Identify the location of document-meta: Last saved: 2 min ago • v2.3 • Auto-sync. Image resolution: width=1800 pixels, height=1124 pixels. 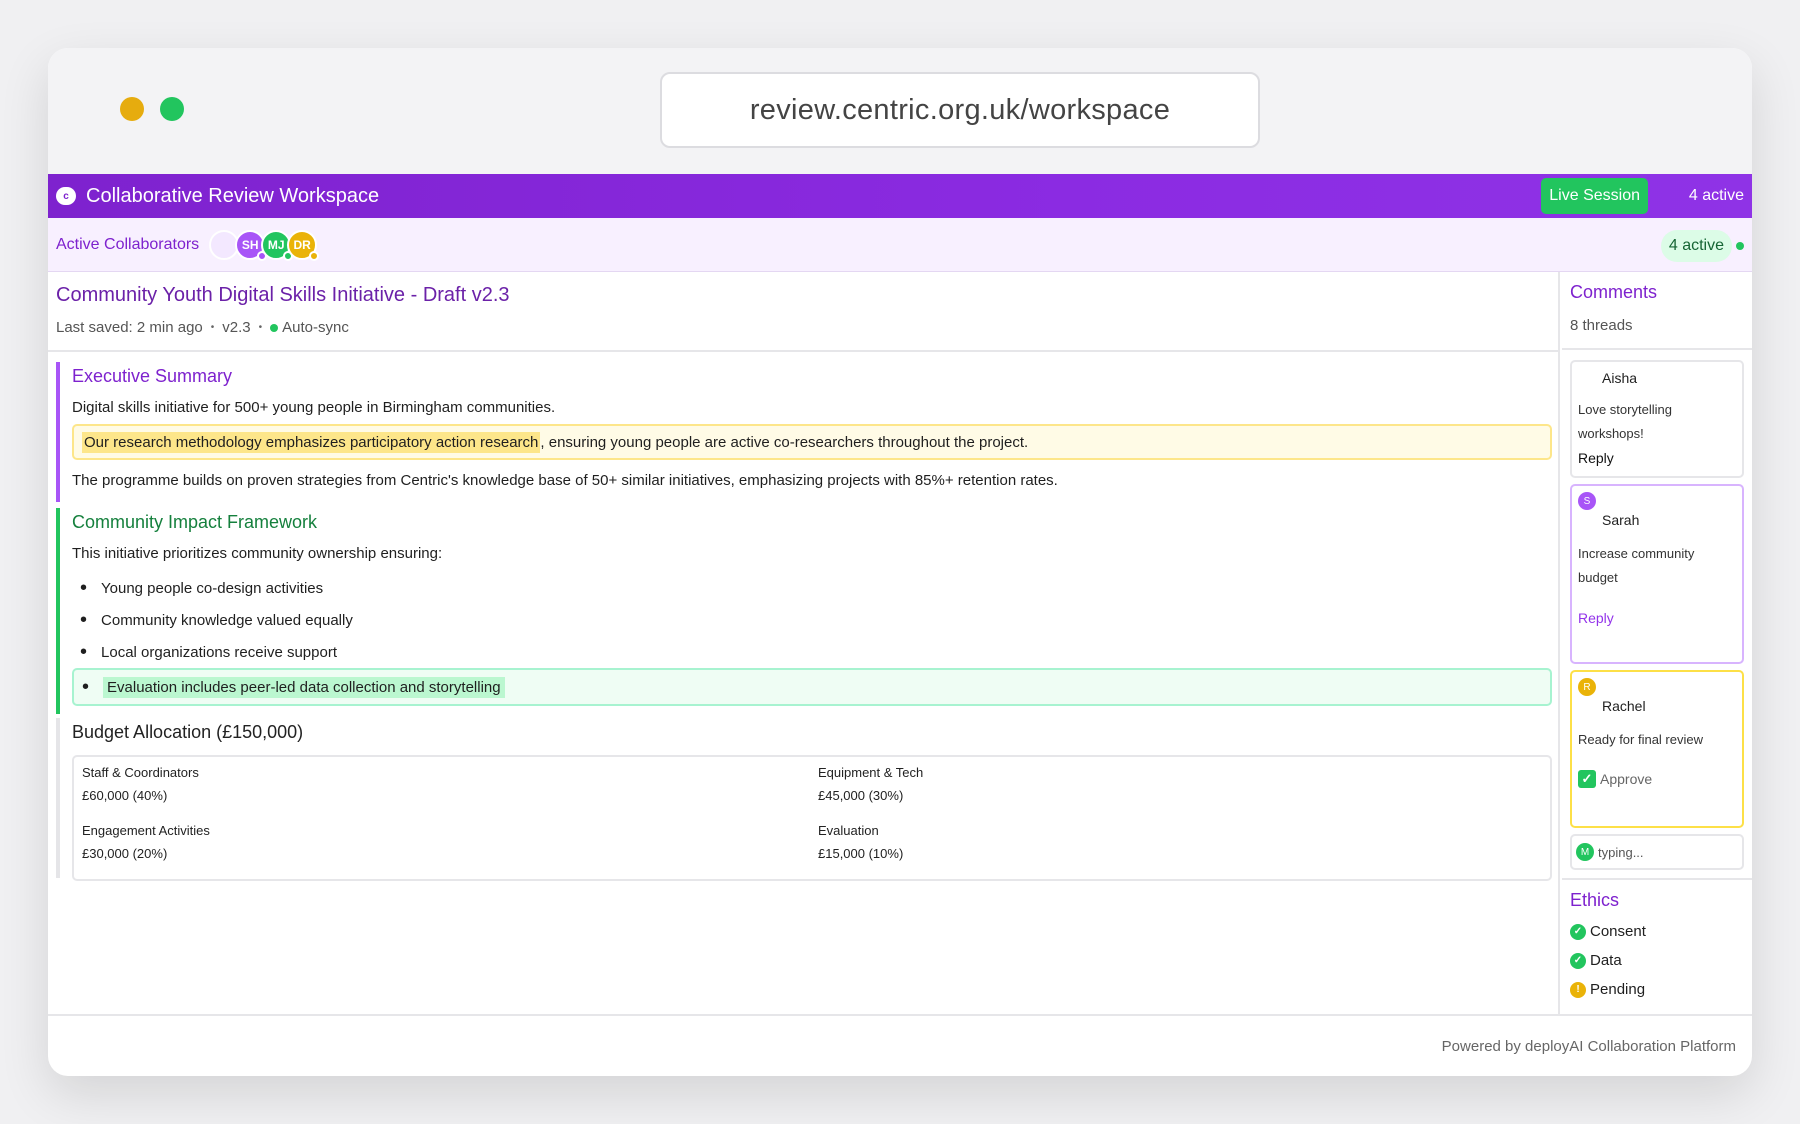
(803, 327).